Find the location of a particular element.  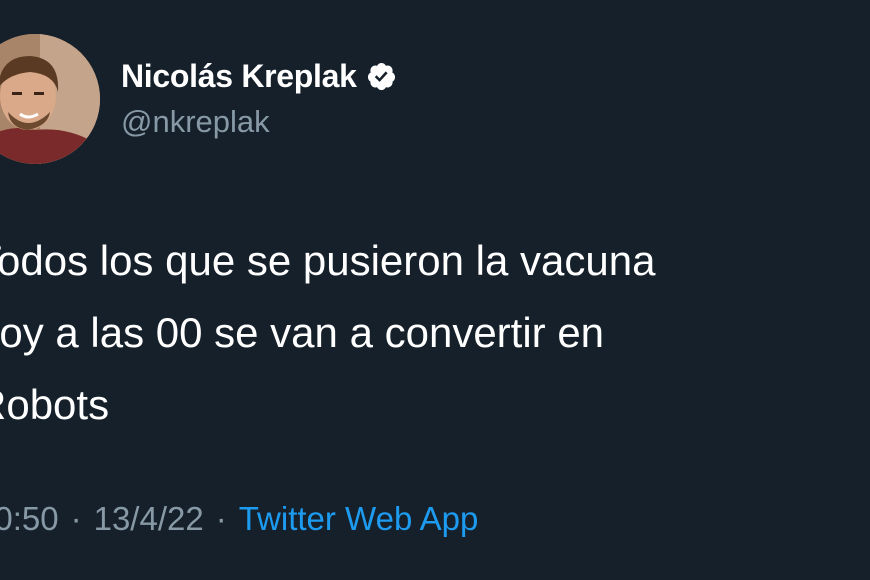

verified-badge-icon is located at coordinates (381, 76).